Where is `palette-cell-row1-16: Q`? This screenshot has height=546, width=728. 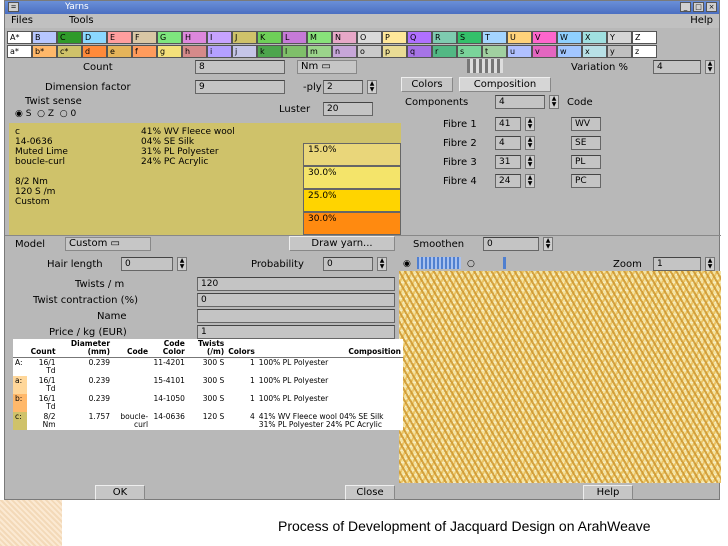
palette-cell-row1-16: Q is located at coordinates (419, 37).